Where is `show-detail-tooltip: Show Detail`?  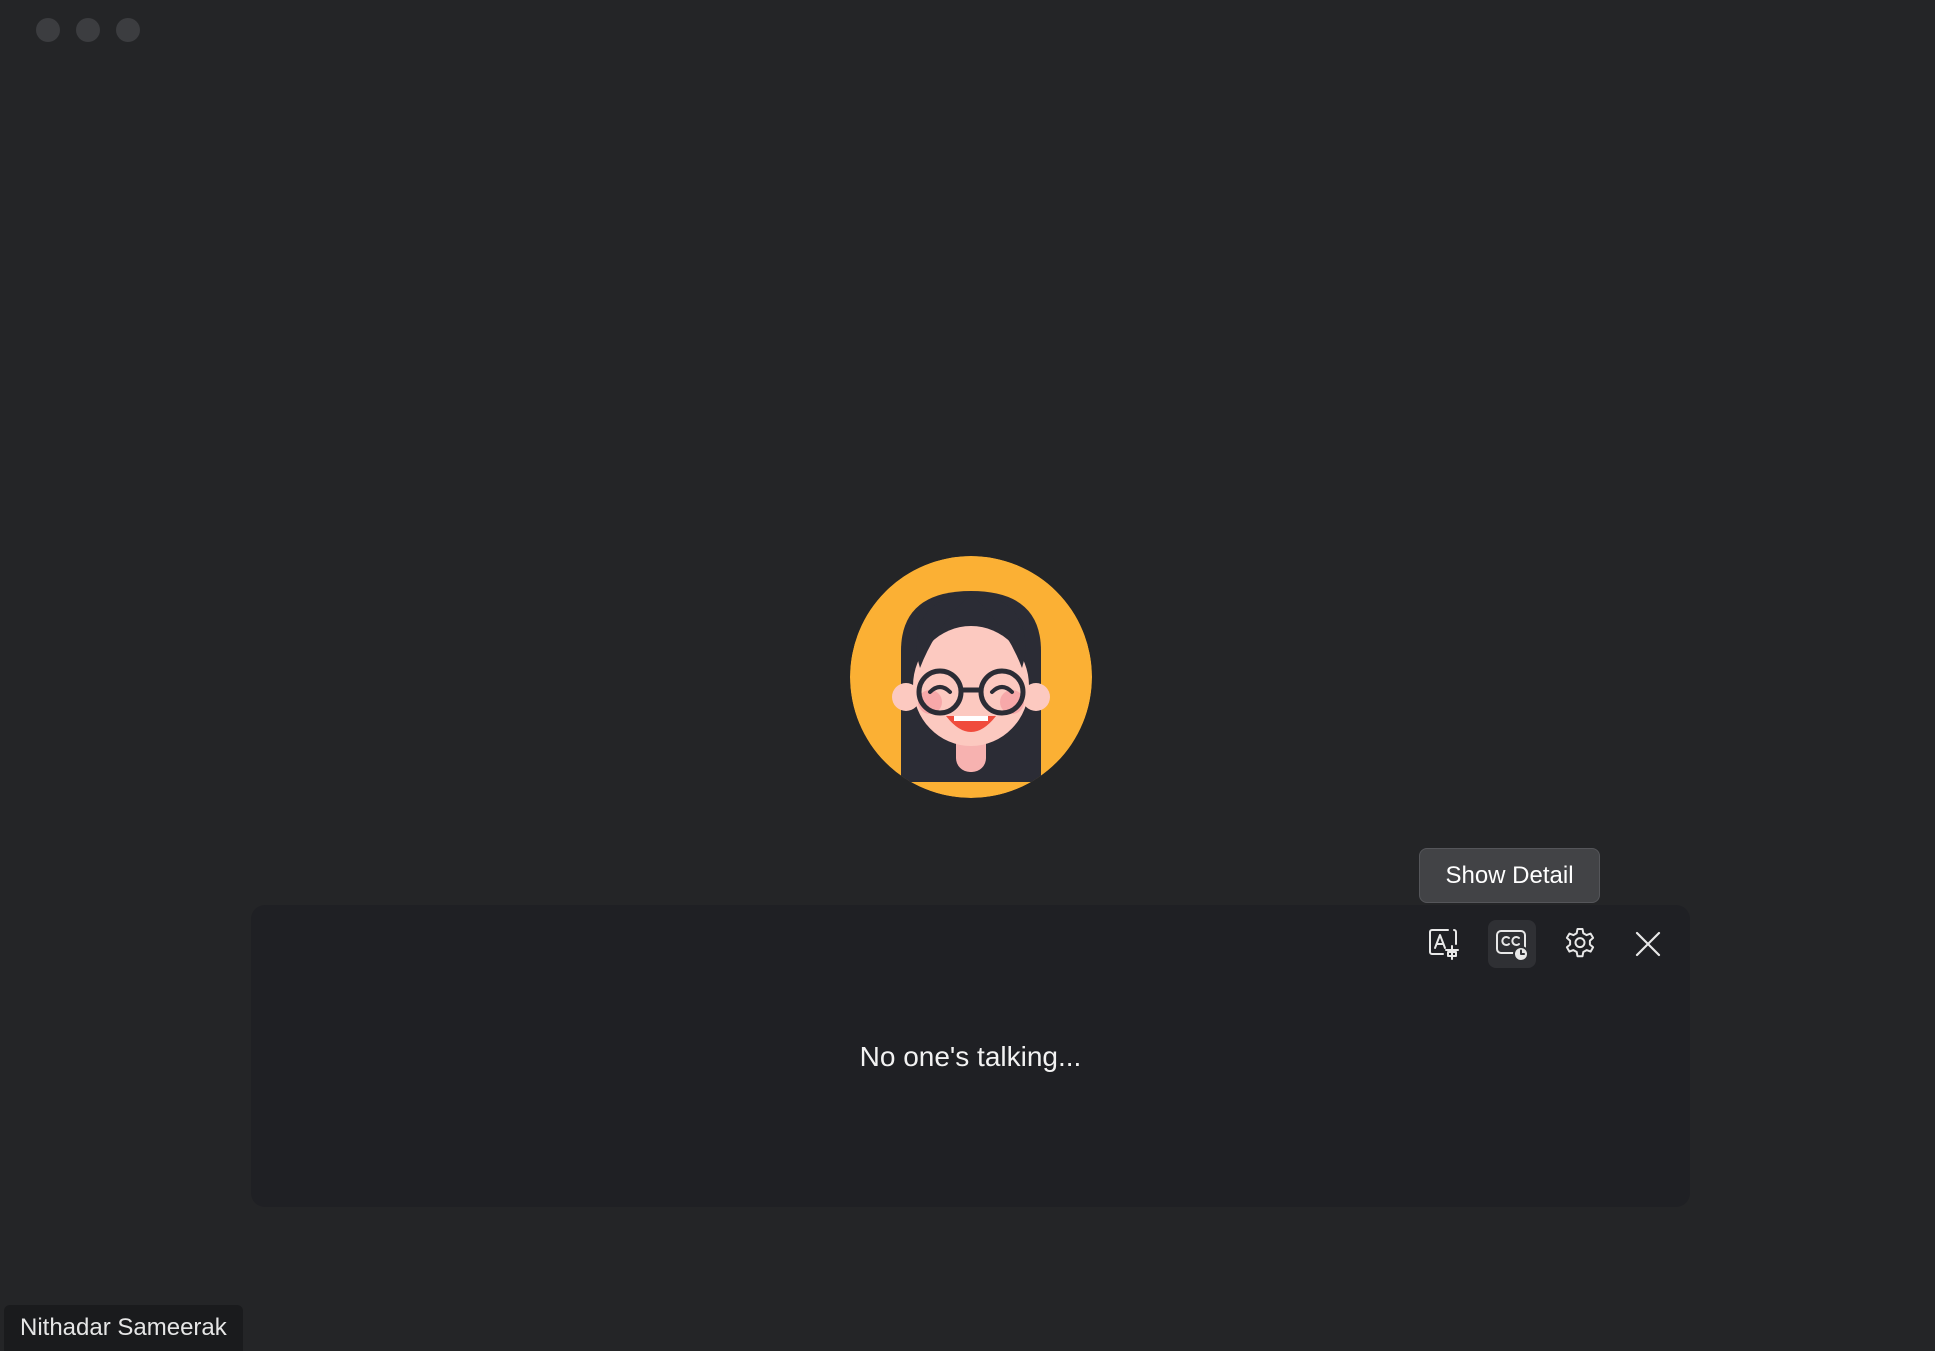
show-detail-tooltip: Show Detail is located at coordinates (1509, 875).